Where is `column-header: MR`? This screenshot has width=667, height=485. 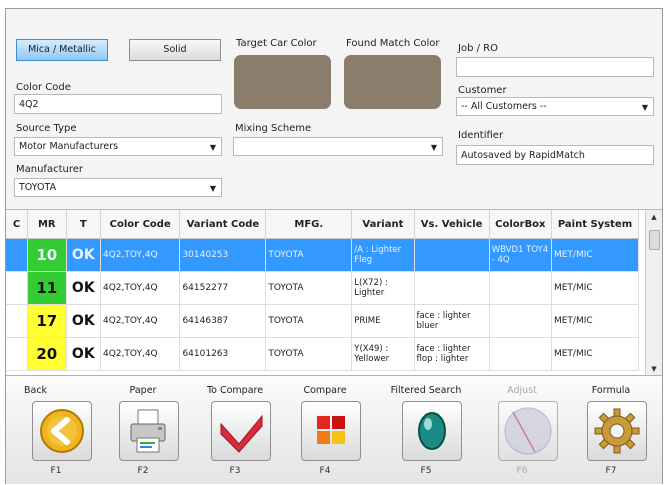
column-header: MR is located at coordinates (47, 224).